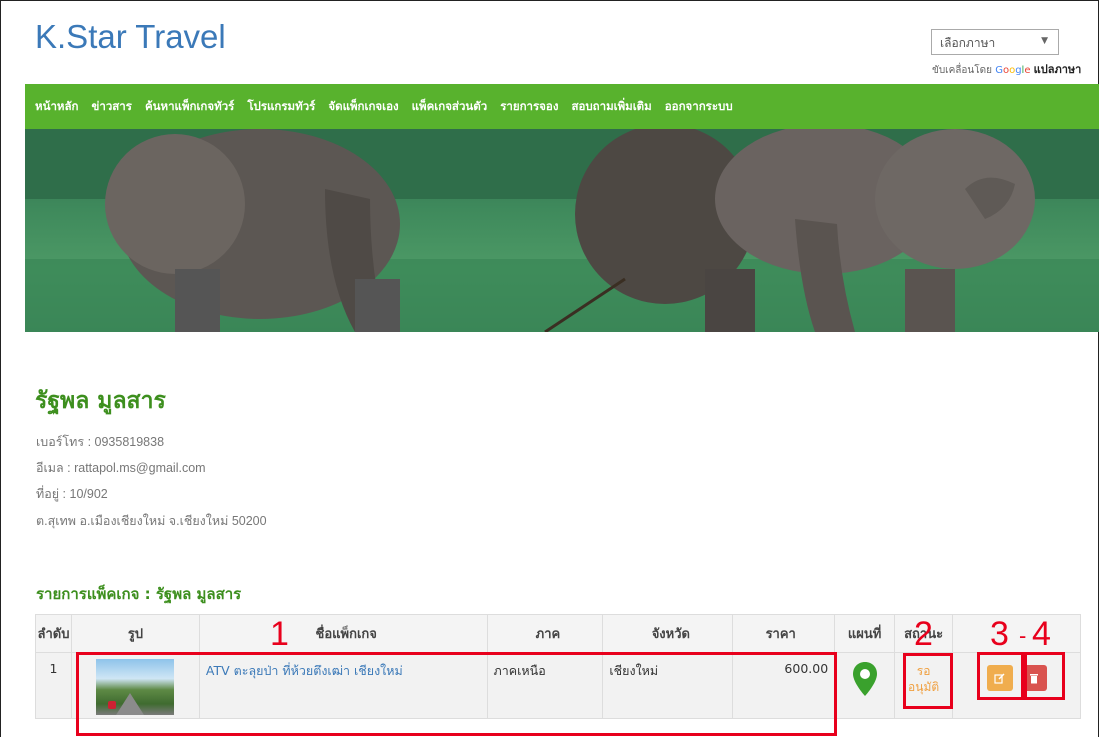 The width and height of the screenshot is (1099, 737). I want to click on nav-inquiry: สอบถามเพิ่มเติม, so click(611, 107).